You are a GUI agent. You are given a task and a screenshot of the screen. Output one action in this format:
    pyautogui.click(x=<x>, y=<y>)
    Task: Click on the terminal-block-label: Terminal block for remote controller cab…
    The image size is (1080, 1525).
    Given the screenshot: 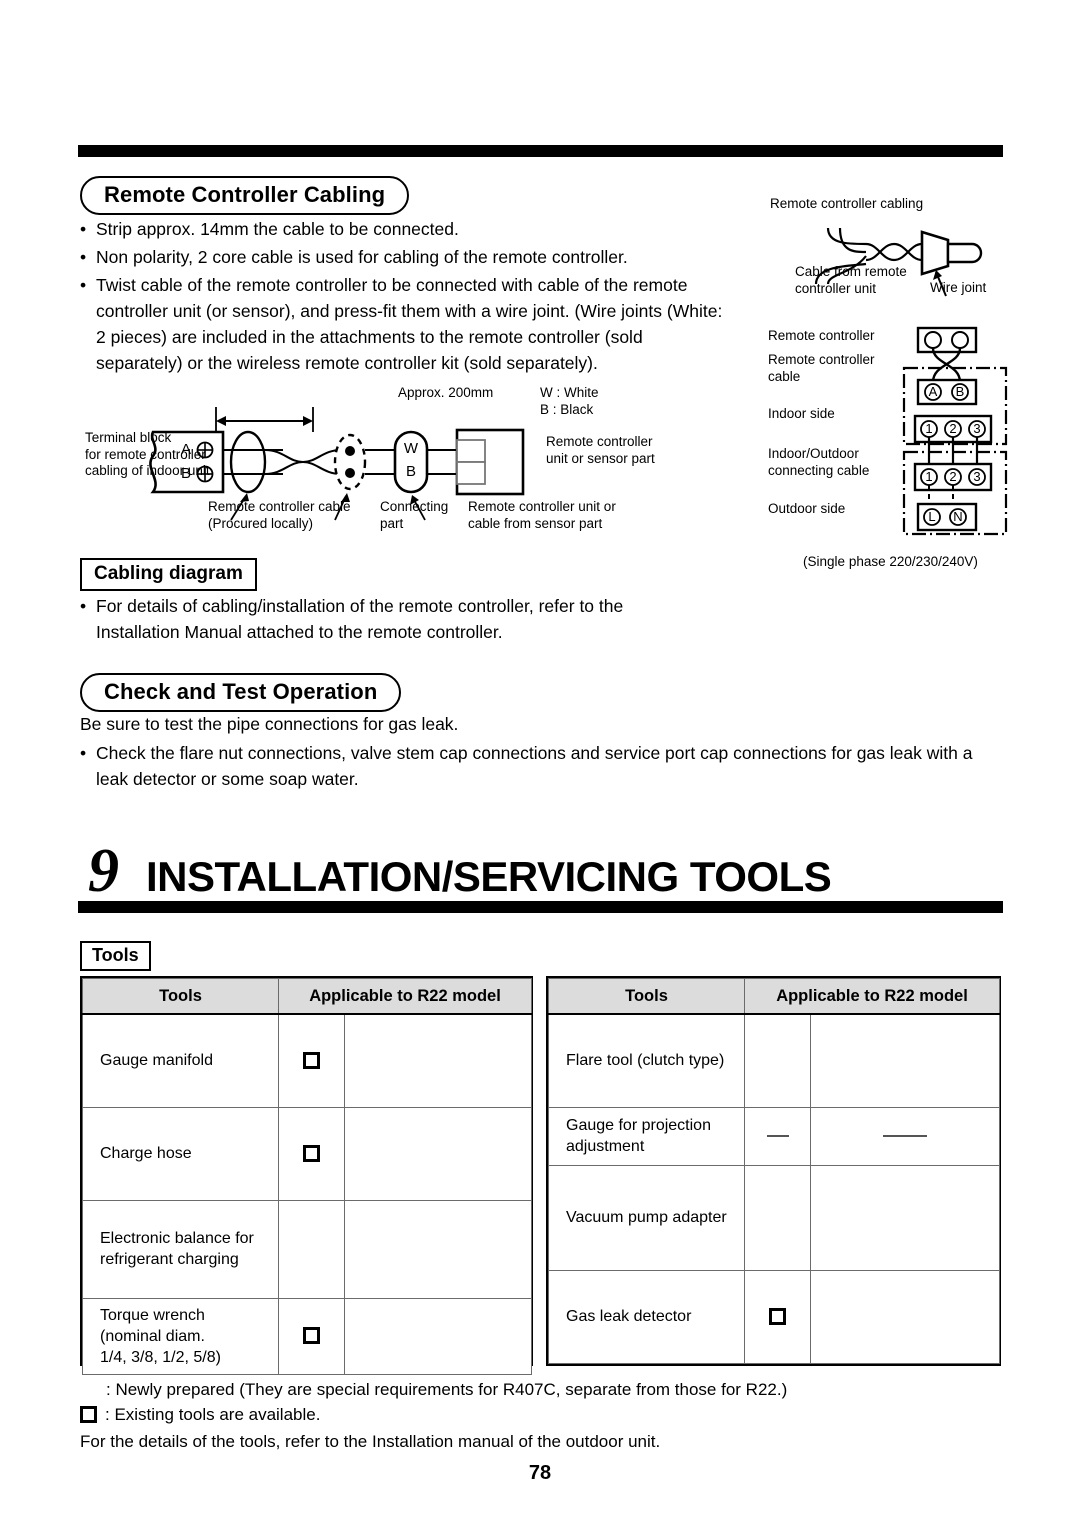 What is the action you would take?
    pyautogui.click(x=147, y=454)
    